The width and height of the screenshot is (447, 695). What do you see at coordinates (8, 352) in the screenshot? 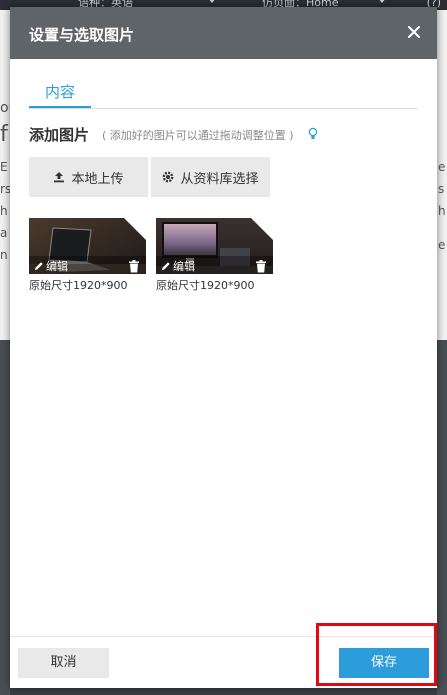
I see `background-left-strip: ou f E rs h a n` at bounding box center [8, 352].